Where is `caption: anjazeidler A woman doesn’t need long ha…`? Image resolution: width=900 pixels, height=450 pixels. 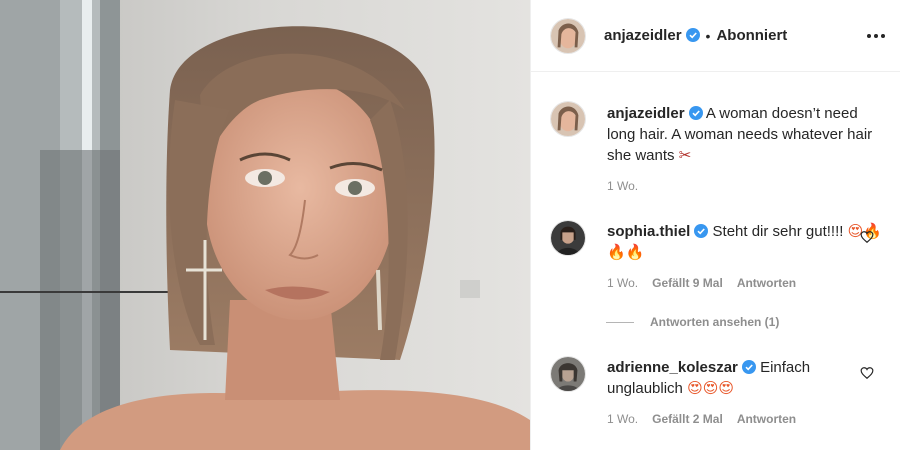 caption: anjazeidler A woman doesn’t need long ha… is located at coordinates (717, 147).